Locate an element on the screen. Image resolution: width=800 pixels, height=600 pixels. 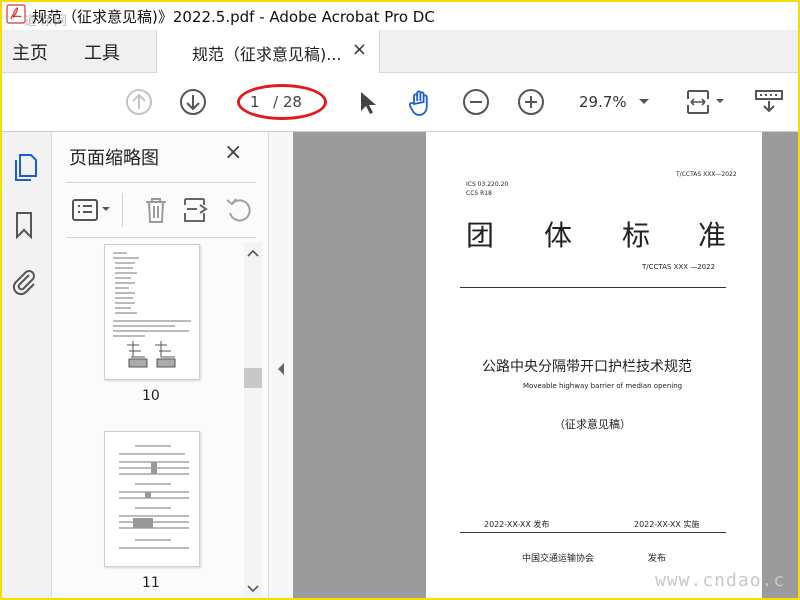
more-tools-icon is located at coordinates (769, 102).